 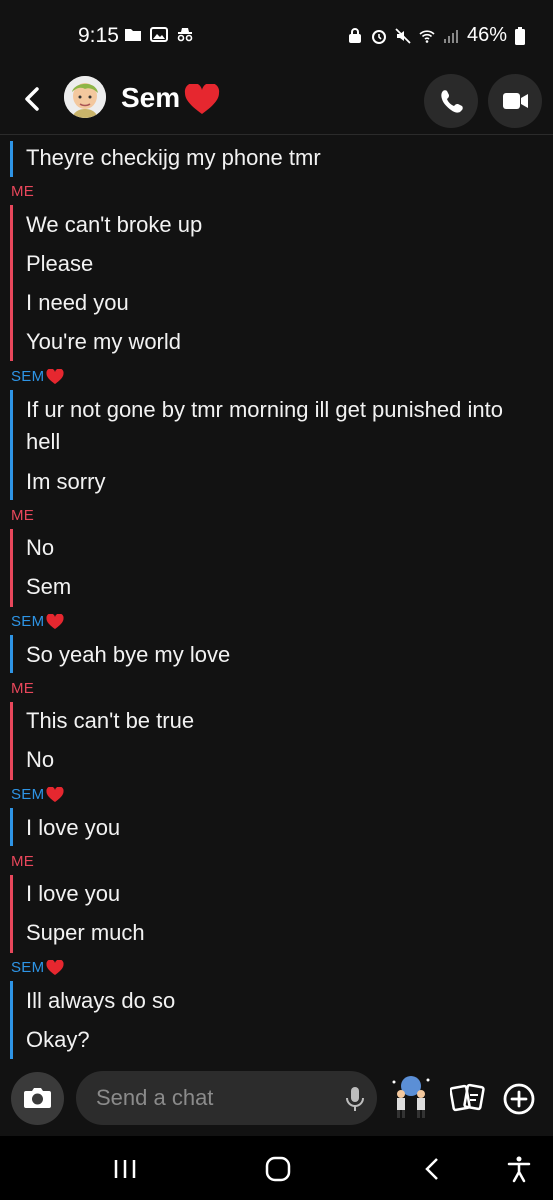 What do you see at coordinates (519, 1169) in the screenshot?
I see `accessibility-icon` at bounding box center [519, 1169].